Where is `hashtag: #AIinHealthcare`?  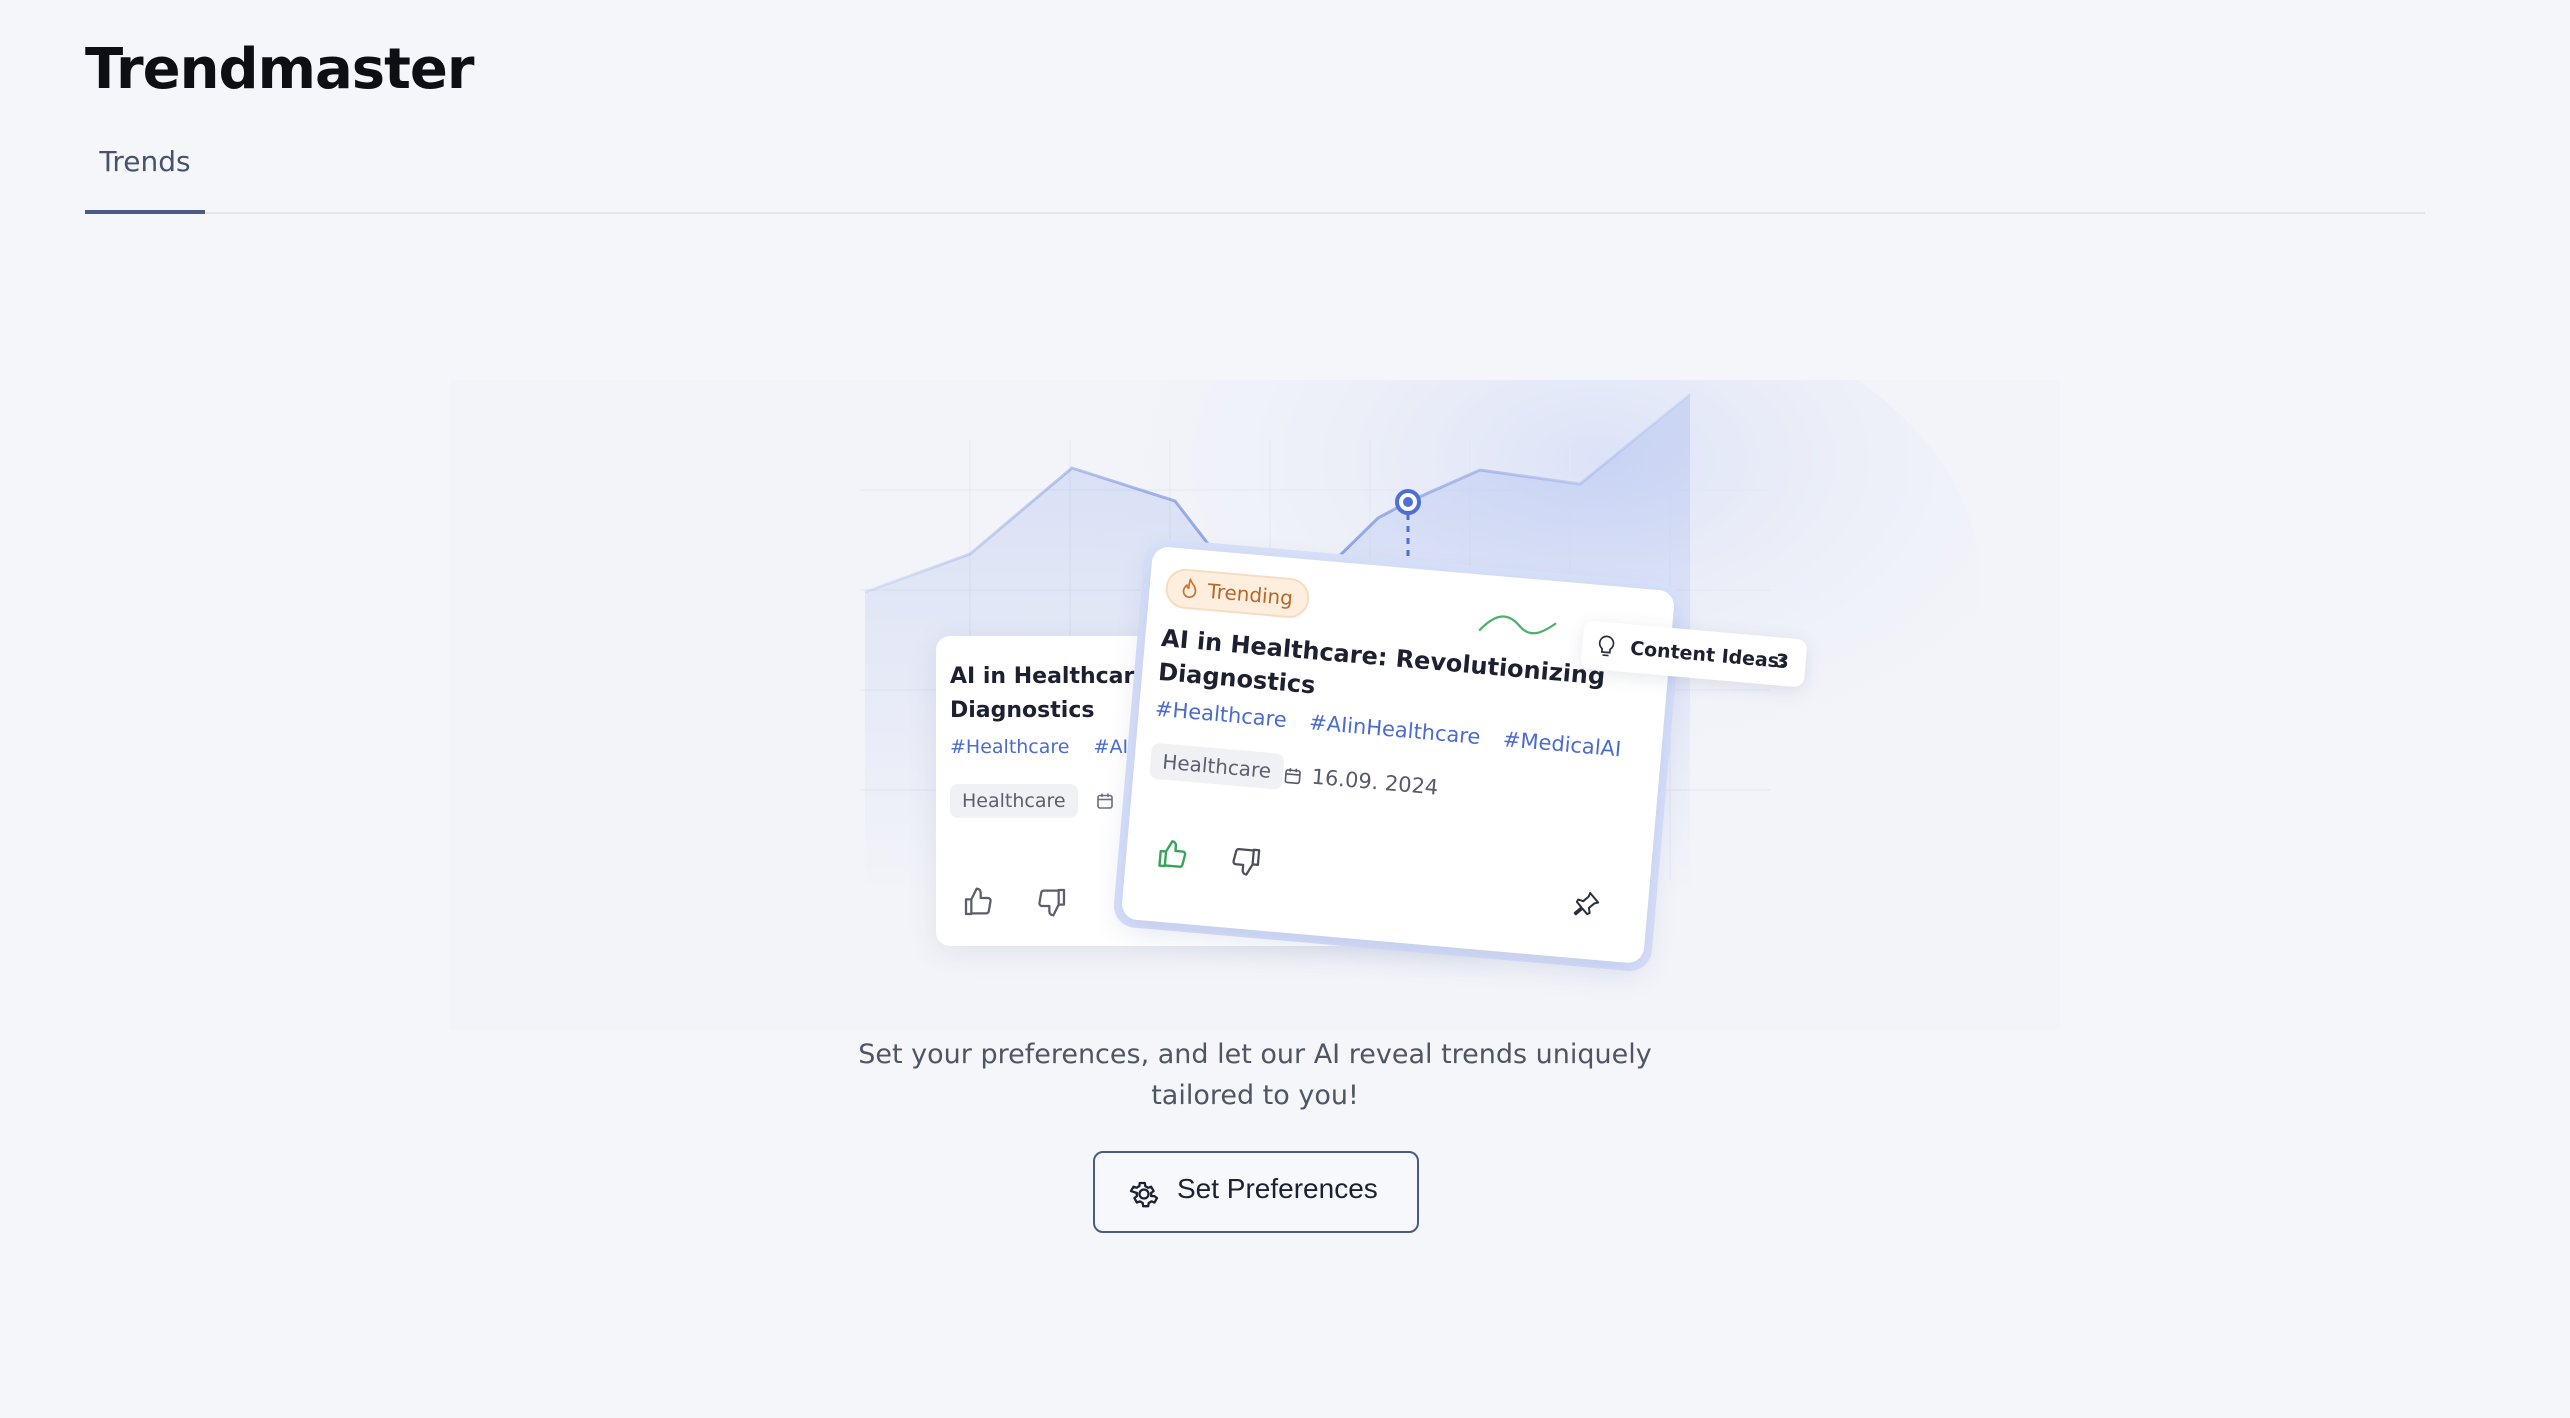
hashtag: #AIinHealthcare is located at coordinates (1395, 730).